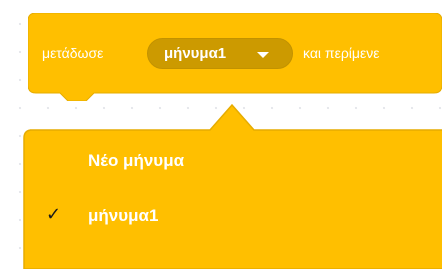 The height and width of the screenshot is (269, 442). I want to click on check-icon: ✓, so click(54, 214).